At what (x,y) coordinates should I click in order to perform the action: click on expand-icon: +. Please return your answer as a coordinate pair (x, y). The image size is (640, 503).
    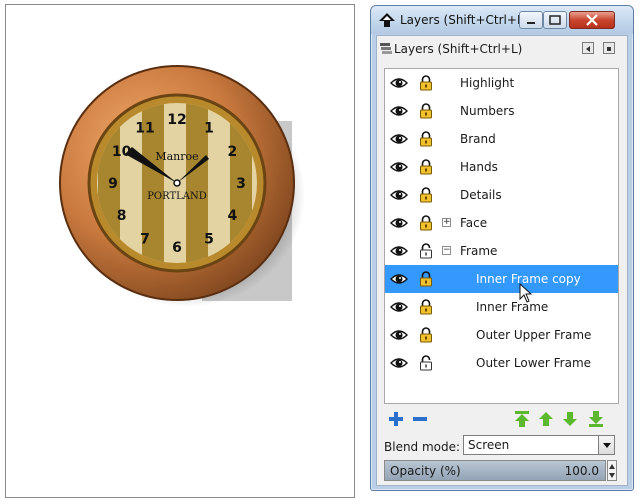
    Looking at the image, I should click on (446, 222).